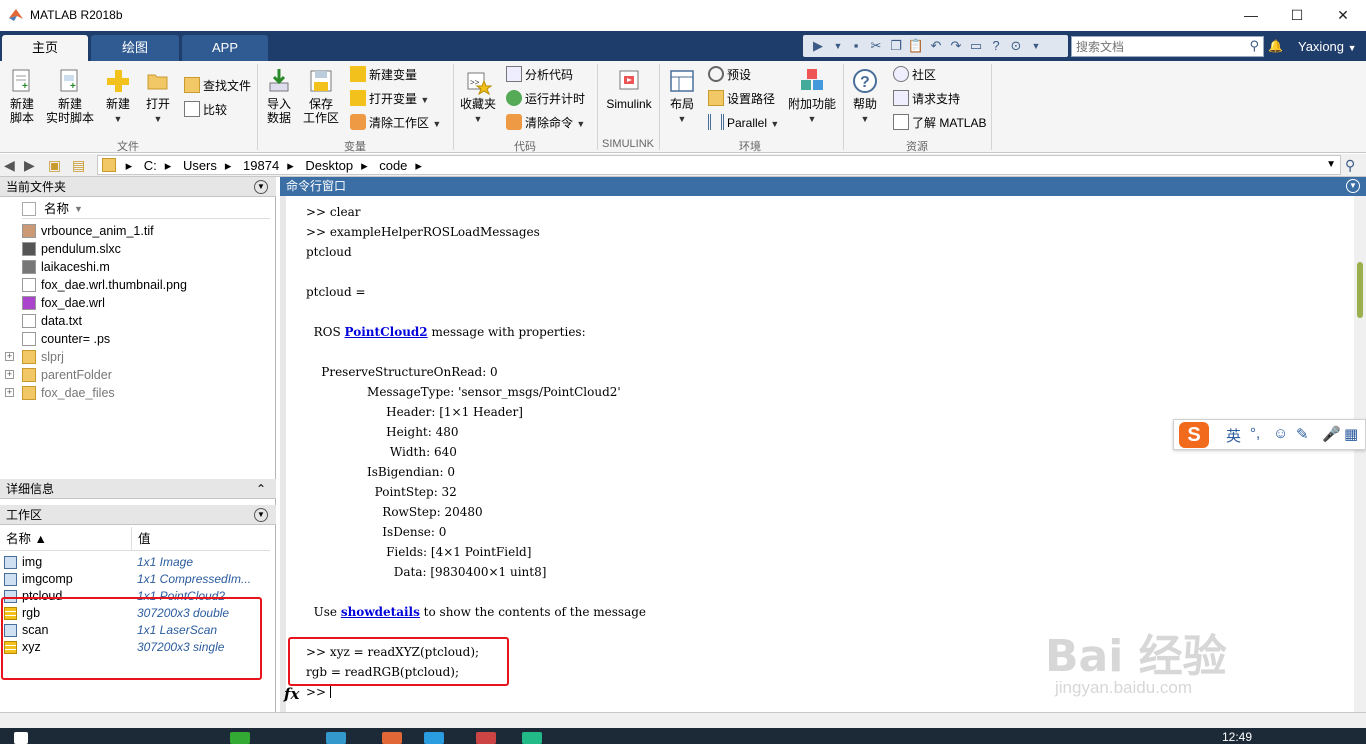  I want to click on copy-icon: ❐, so click(896, 46).